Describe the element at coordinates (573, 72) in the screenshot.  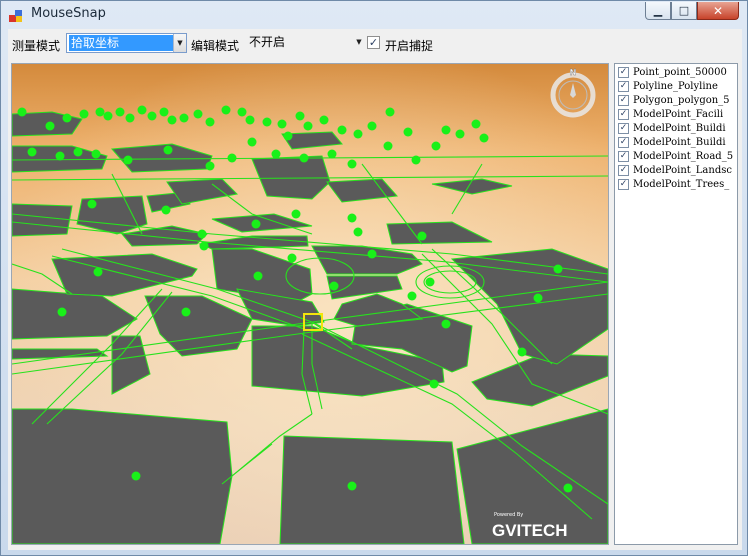
I see `compass-north-label: N` at that location.